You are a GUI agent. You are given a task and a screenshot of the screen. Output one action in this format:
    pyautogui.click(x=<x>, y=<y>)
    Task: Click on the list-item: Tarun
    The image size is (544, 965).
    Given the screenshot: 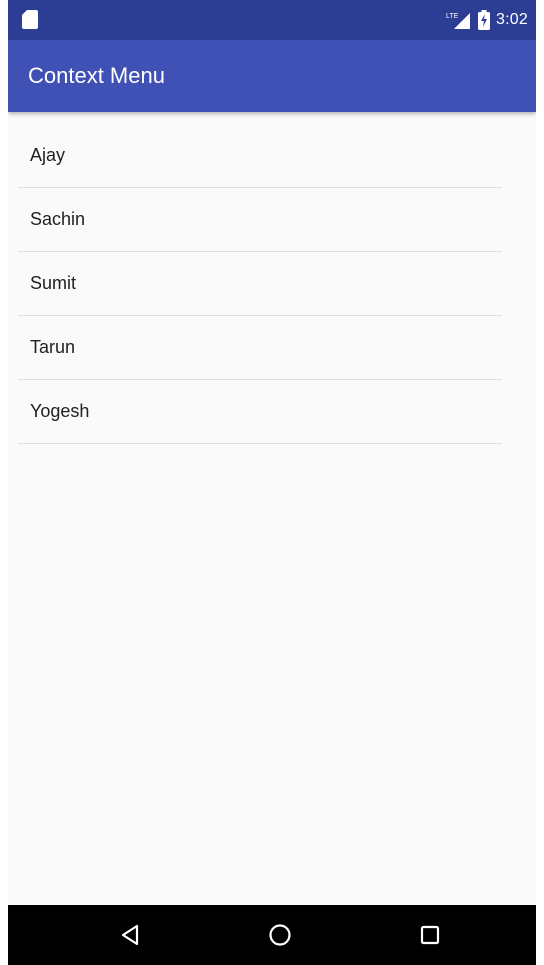 What is the action you would take?
    pyautogui.click(x=260, y=348)
    